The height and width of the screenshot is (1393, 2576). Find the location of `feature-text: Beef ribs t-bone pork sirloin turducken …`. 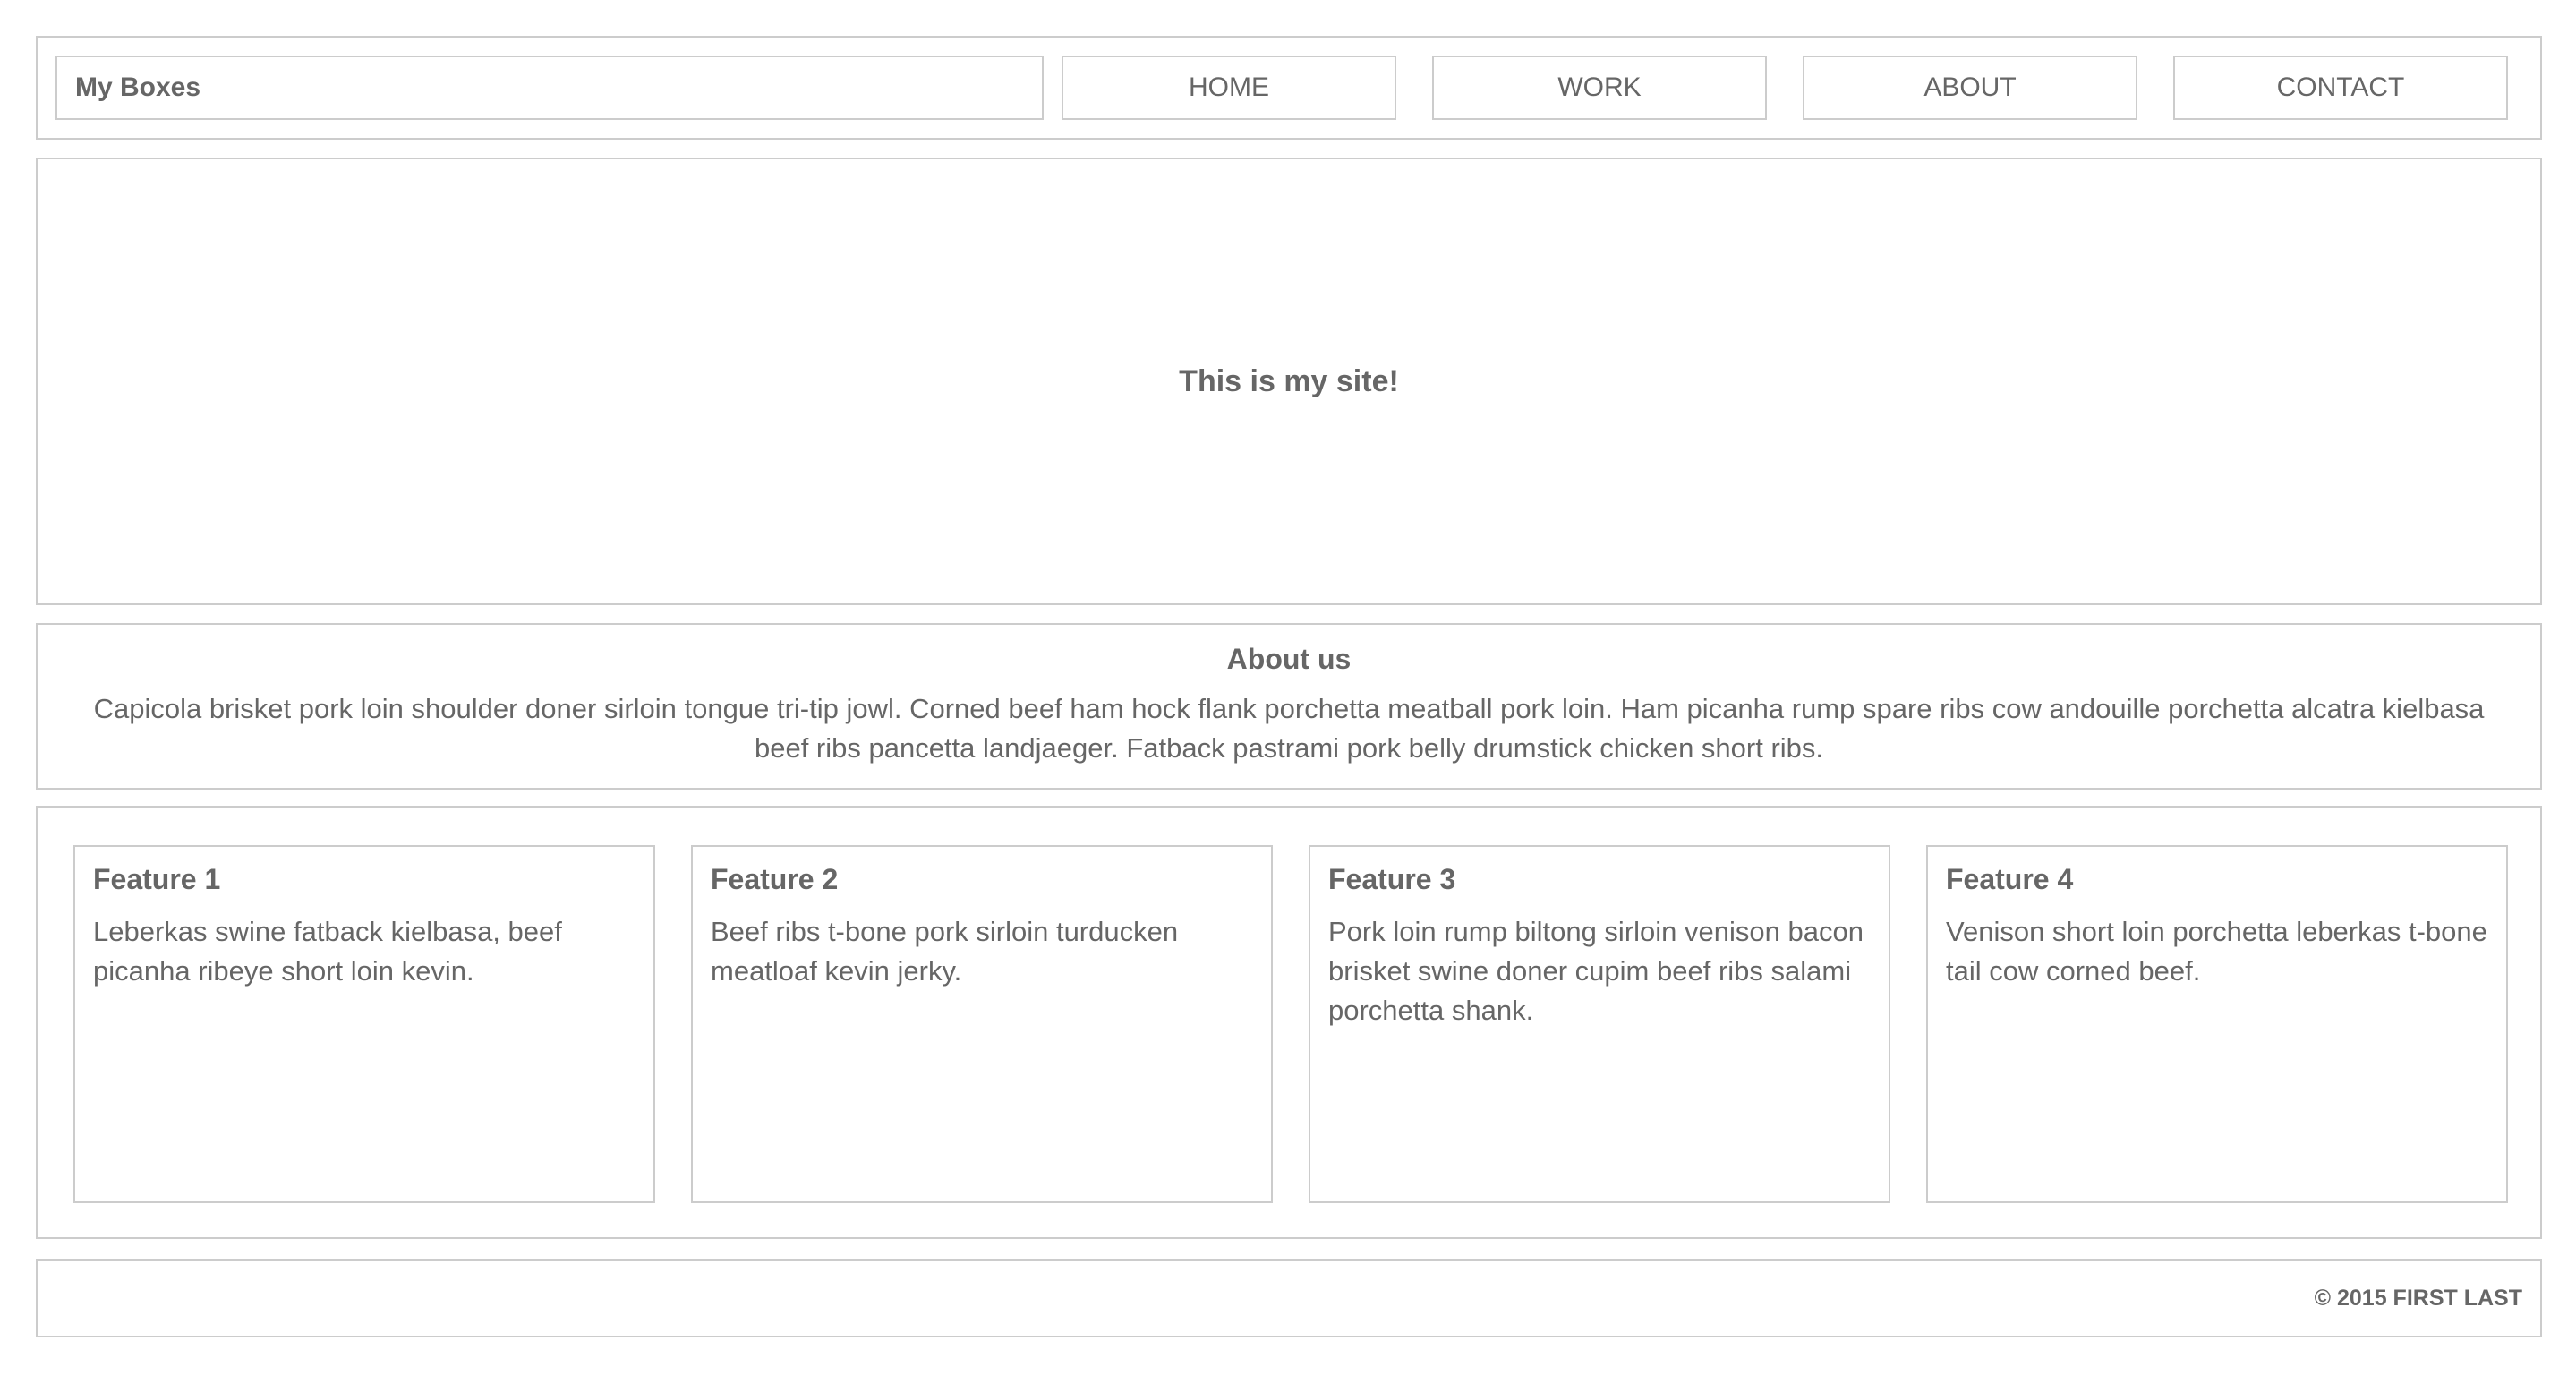

feature-text: Beef ribs t-bone pork sirloin turducken … is located at coordinates (945, 952).